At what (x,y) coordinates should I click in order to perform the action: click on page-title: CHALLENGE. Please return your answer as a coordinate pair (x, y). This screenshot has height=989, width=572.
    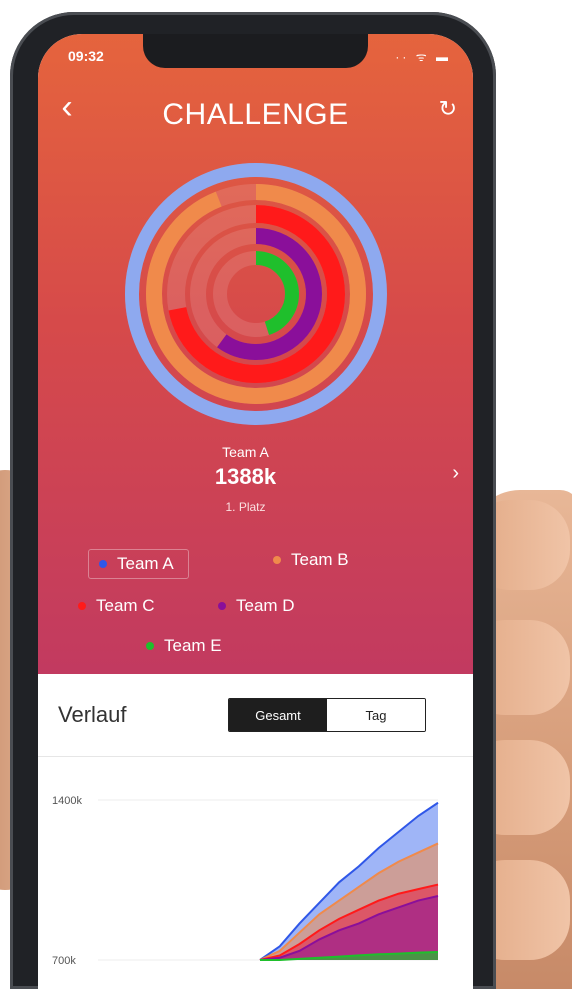
    Looking at the image, I should click on (255, 114).